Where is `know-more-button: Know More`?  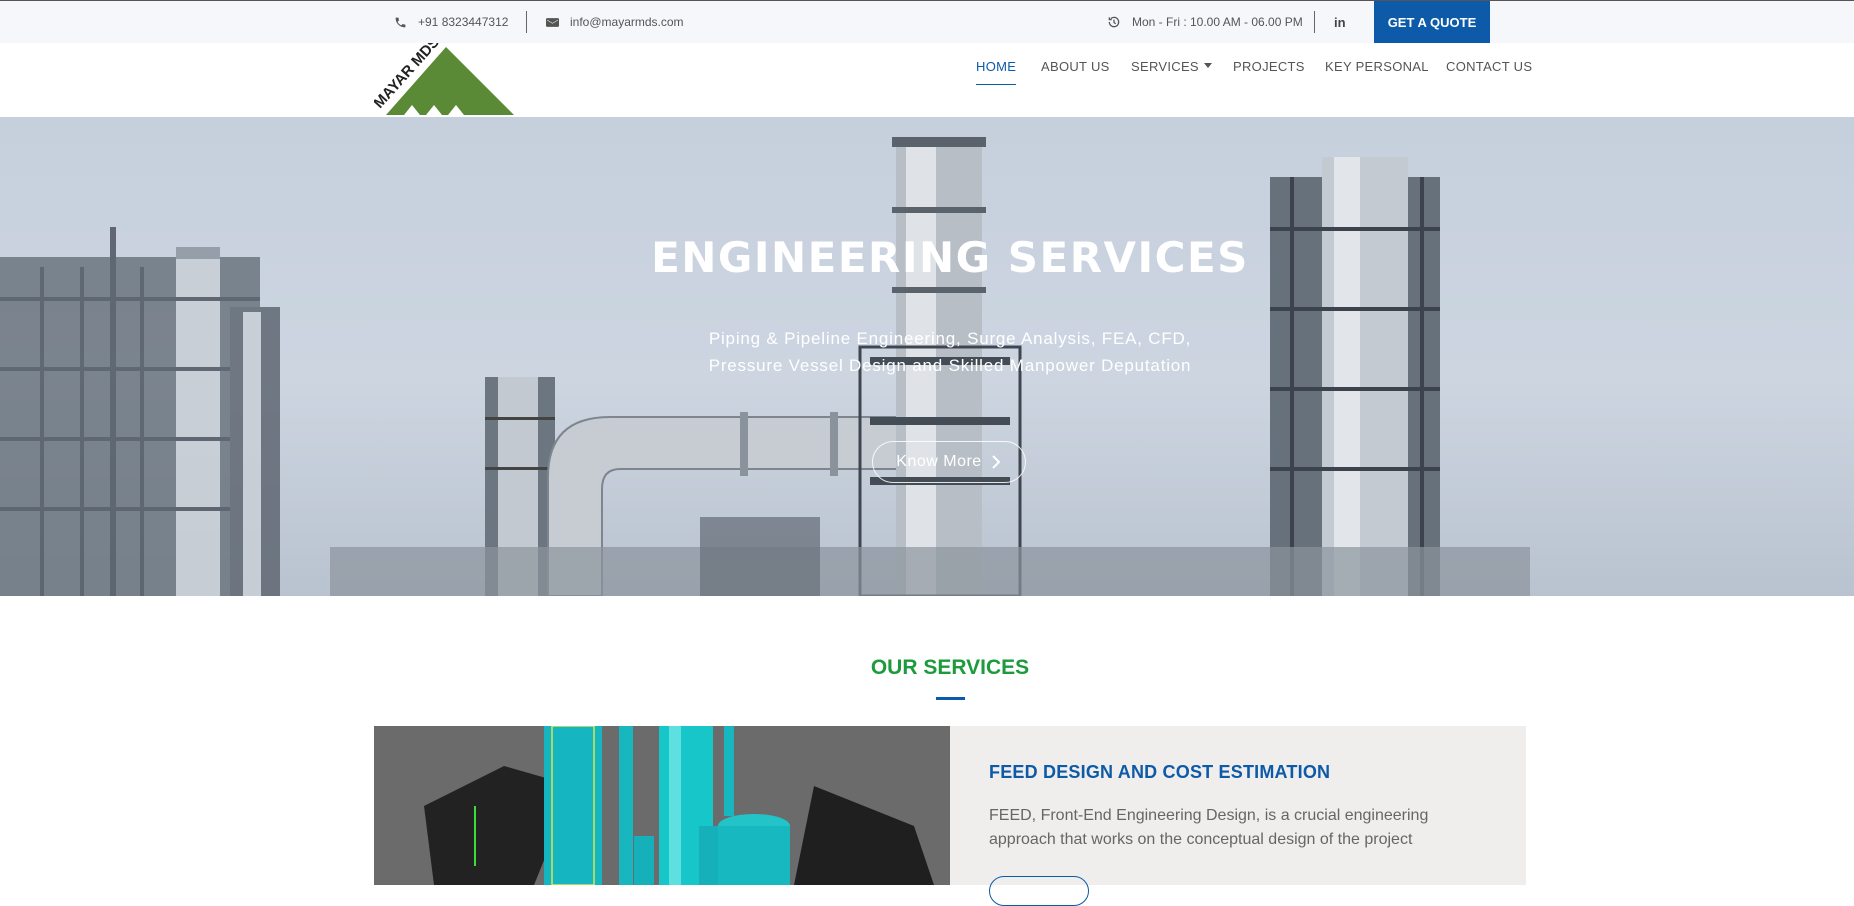
know-more-button: Know More is located at coordinates (949, 462).